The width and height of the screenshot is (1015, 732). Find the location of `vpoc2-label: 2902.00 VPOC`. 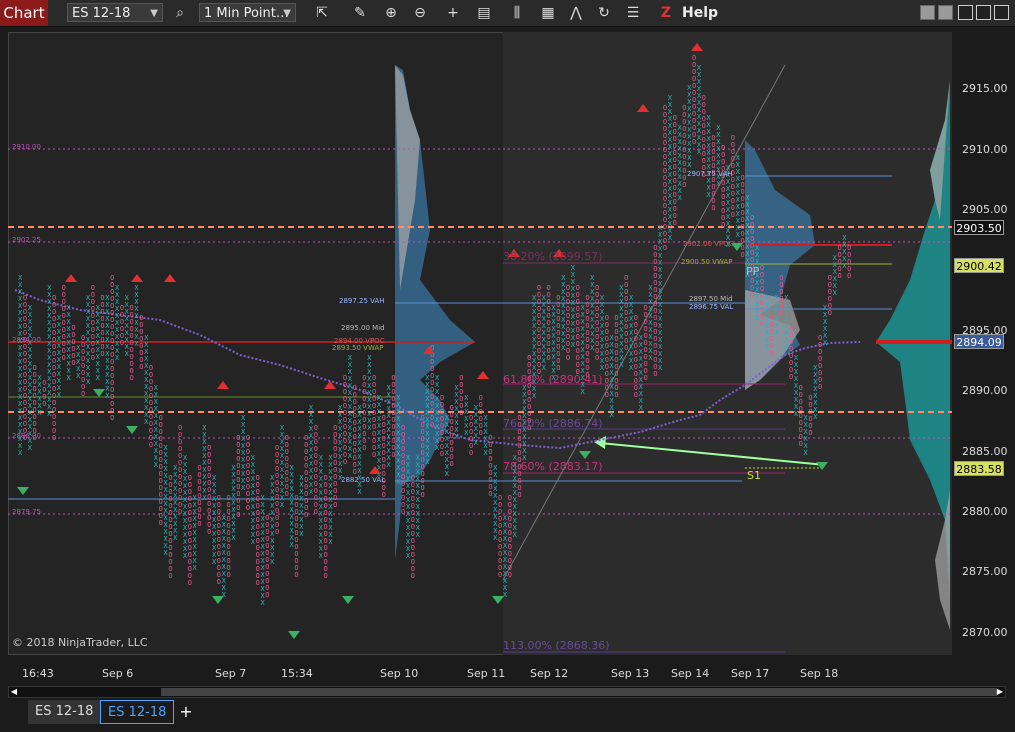

vpoc2-label: 2902.00 VPOC is located at coordinates (708, 244).